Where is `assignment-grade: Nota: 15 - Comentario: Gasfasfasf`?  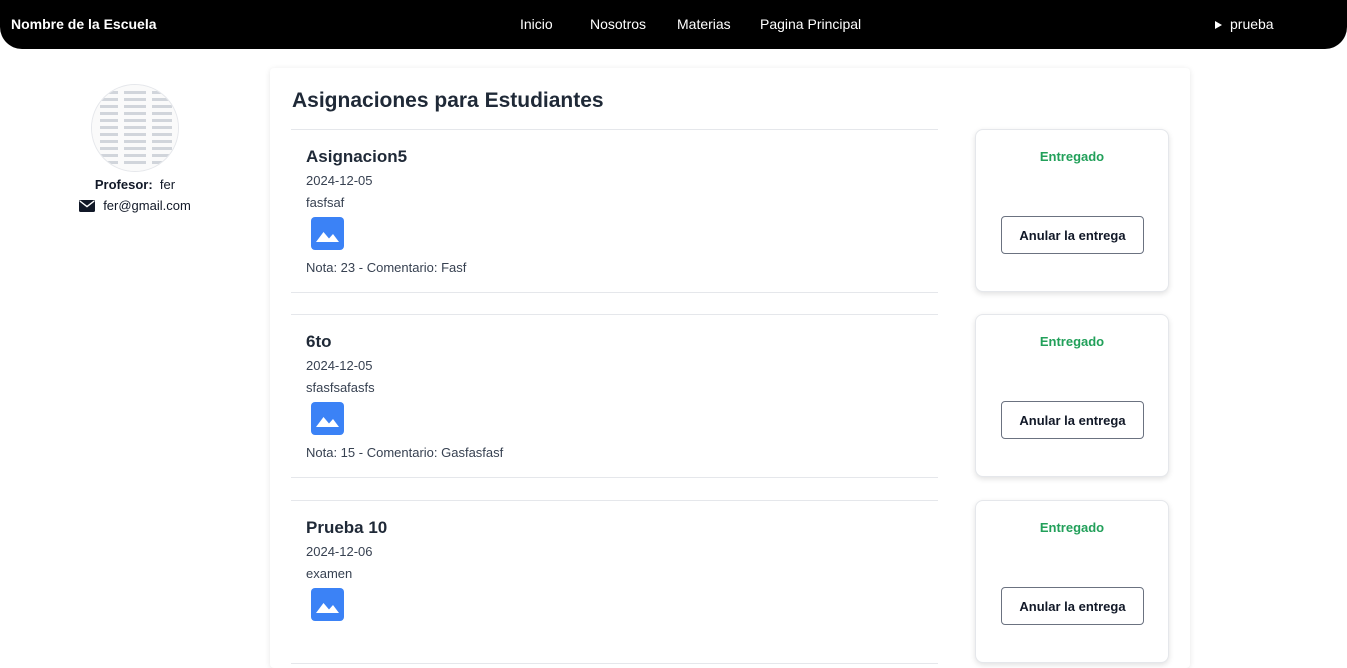
assignment-grade: Nota: 15 - Comentario: Gasfasfasf is located at coordinates (405, 452).